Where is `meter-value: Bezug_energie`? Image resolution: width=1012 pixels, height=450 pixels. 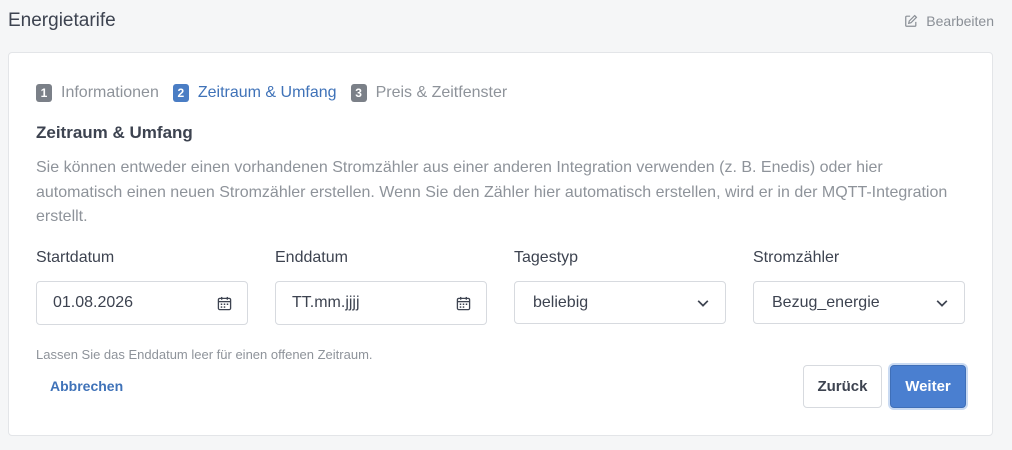 meter-value: Bezug_energie is located at coordinates (826, 302).